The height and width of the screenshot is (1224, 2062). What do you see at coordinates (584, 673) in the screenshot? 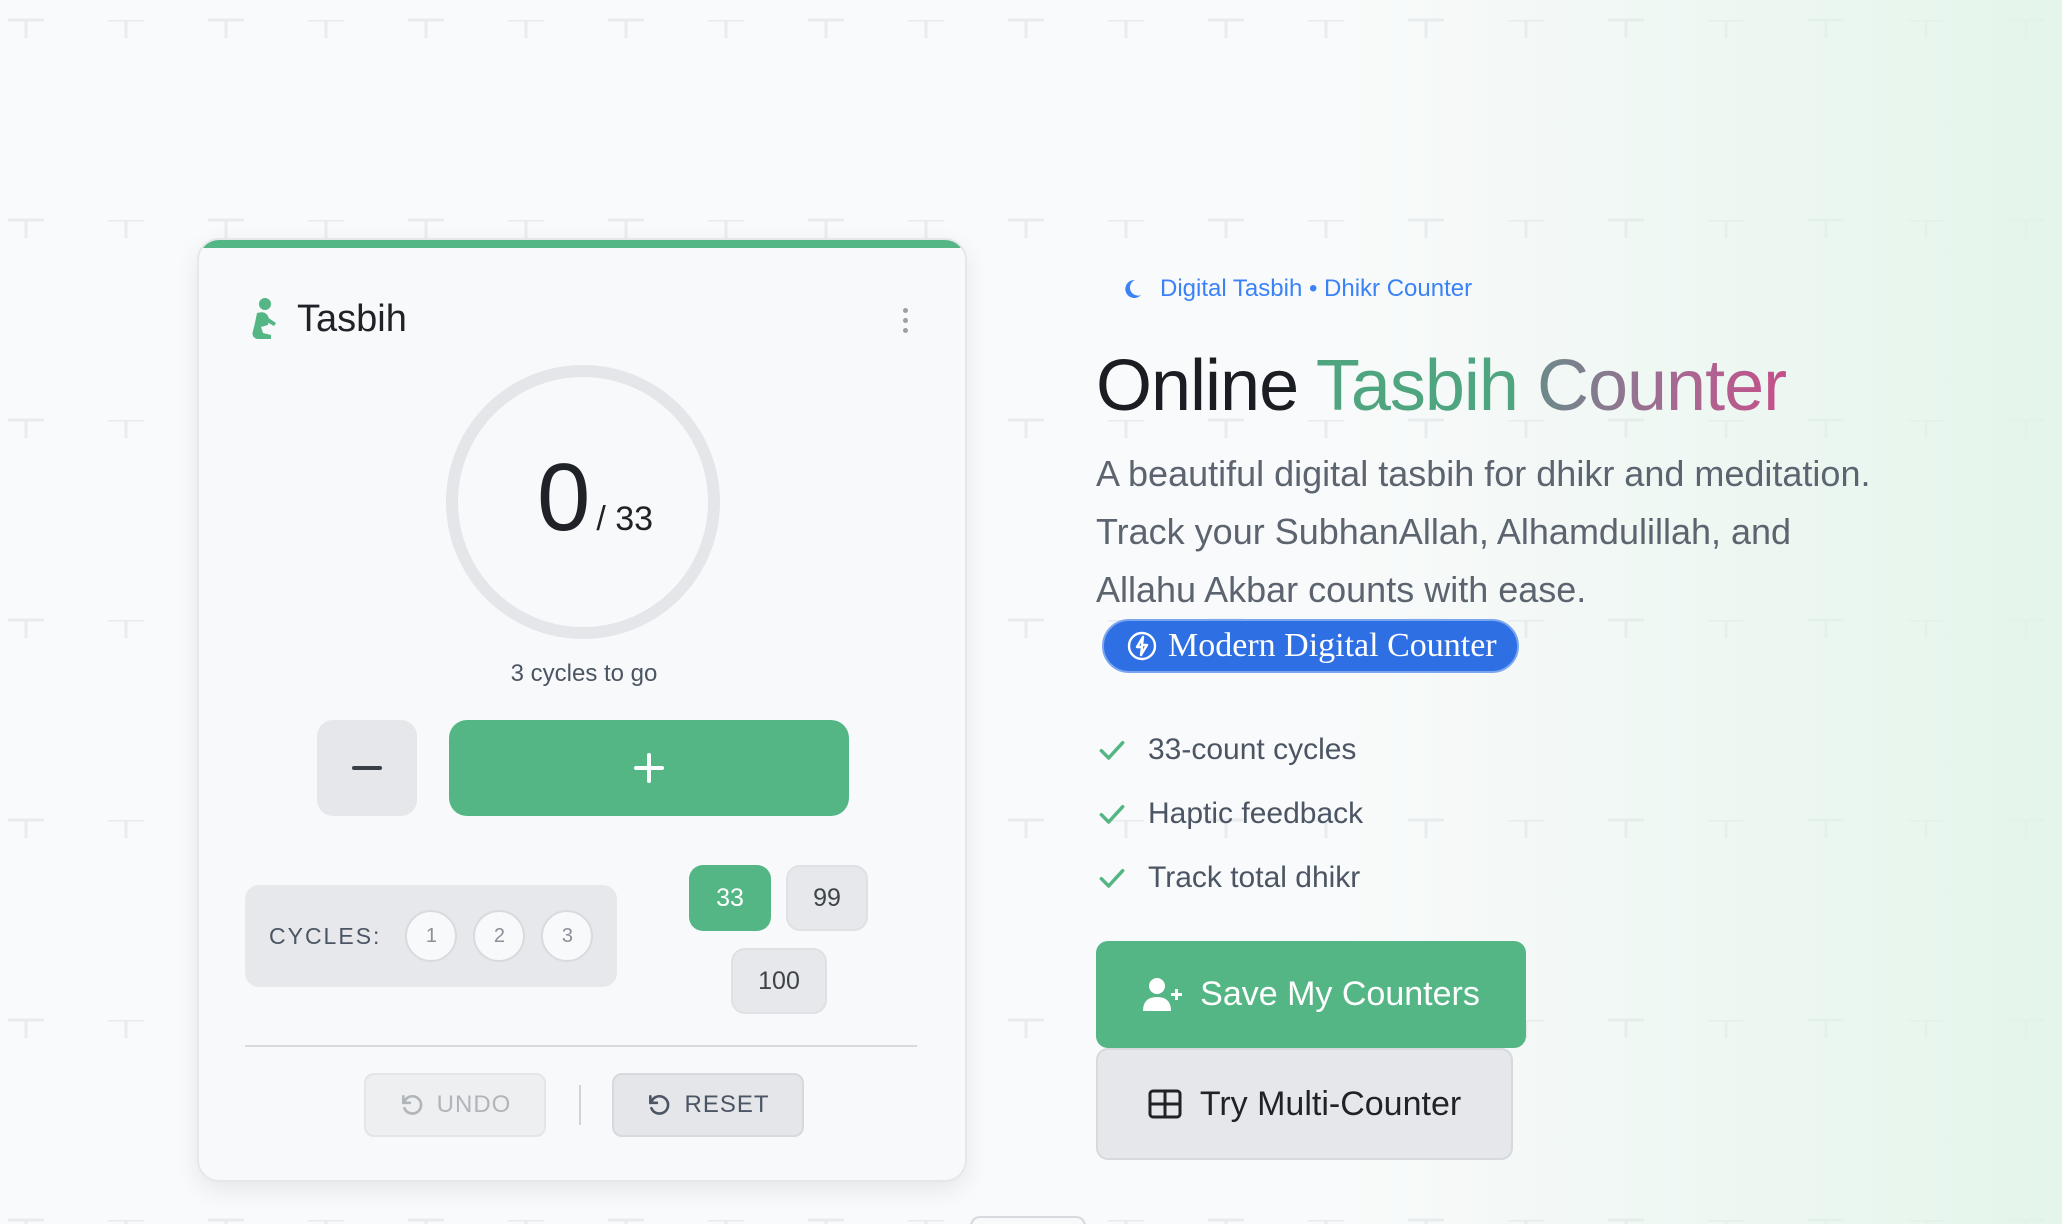
I see `cycles-remaining-text: 3 cycles to go` at bounding box center [584, 673].